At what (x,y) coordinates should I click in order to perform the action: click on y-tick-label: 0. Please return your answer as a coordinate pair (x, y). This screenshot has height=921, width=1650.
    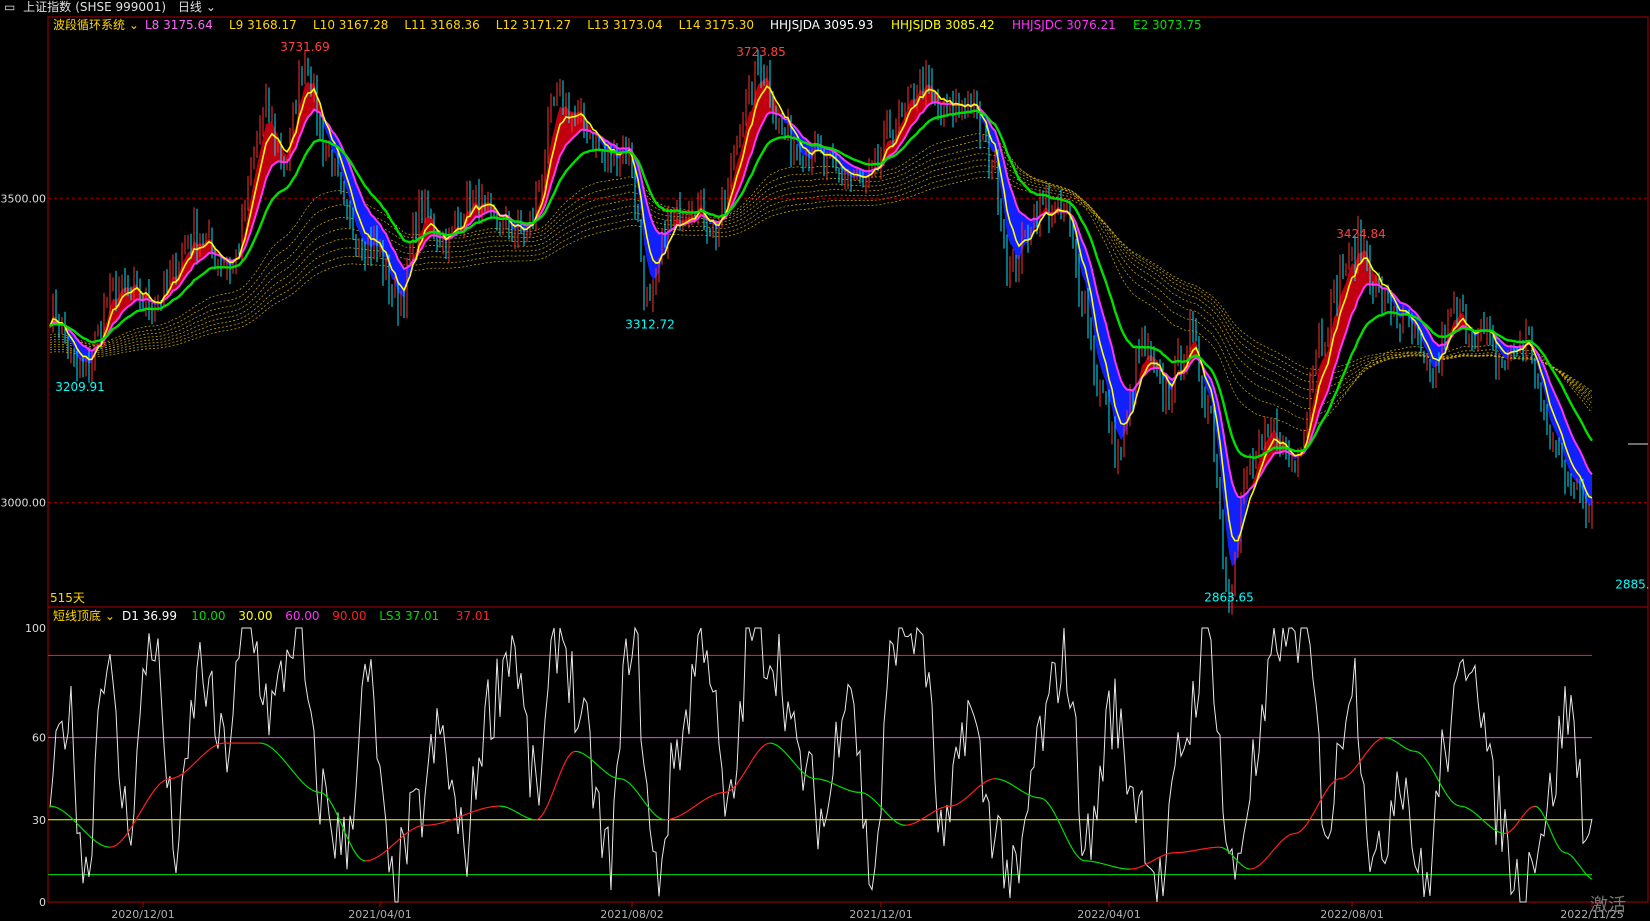
    Looking at the image, I should click on (42, 902).